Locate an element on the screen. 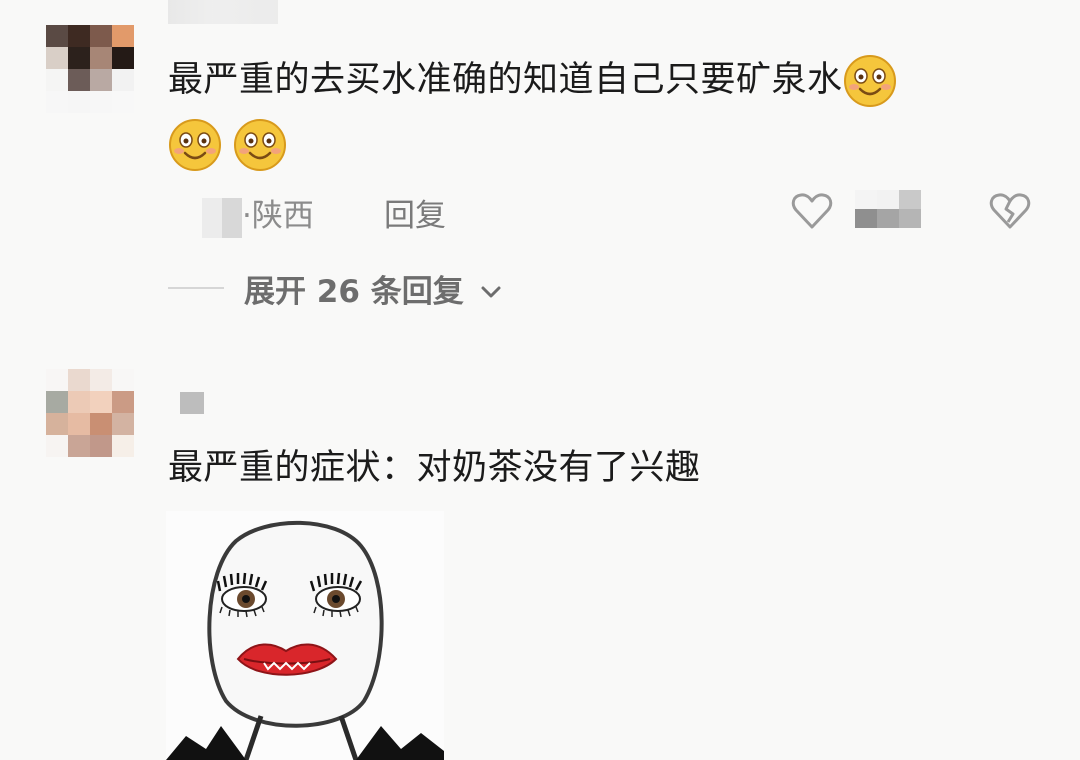 The height and width of the screenshot is (760, 1080). heart-outline-icon is located at coordinates (812, 211).